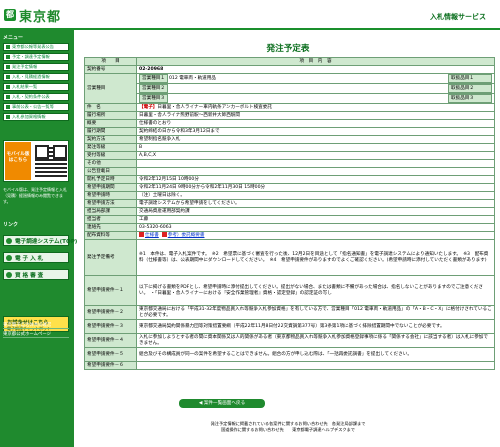 This screenshot has width=500, height=447. Describe the element at coordinates (315, 139) in the screenshot. I see `contract-method: 希望制指名競争入札` at that location.